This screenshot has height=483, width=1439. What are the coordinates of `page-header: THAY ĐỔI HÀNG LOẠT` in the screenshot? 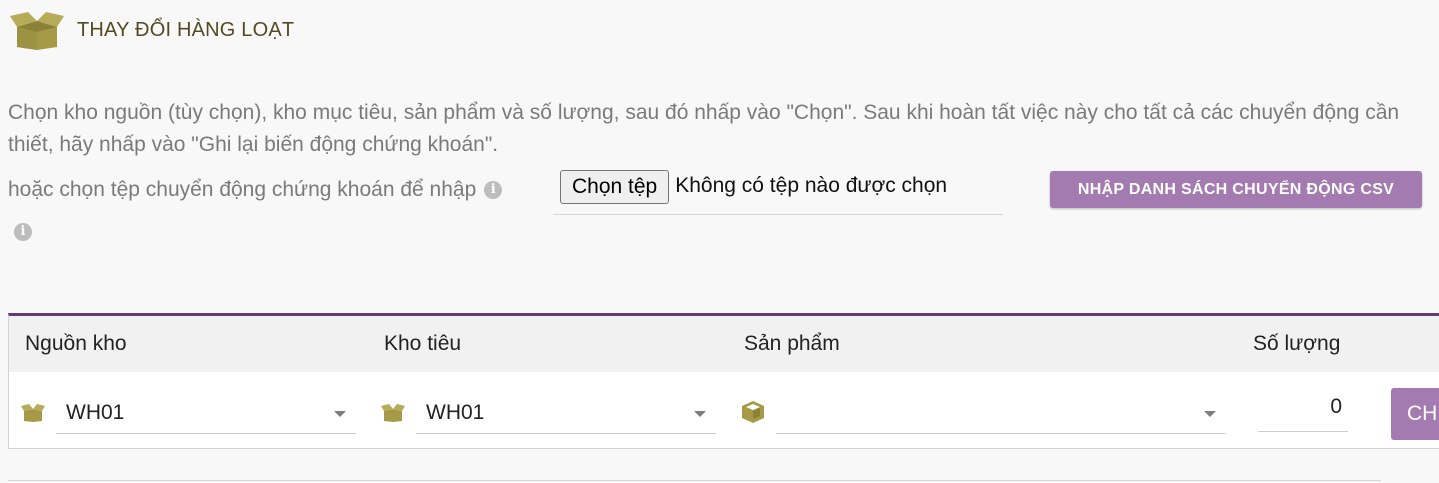 It's located at (152, 30).